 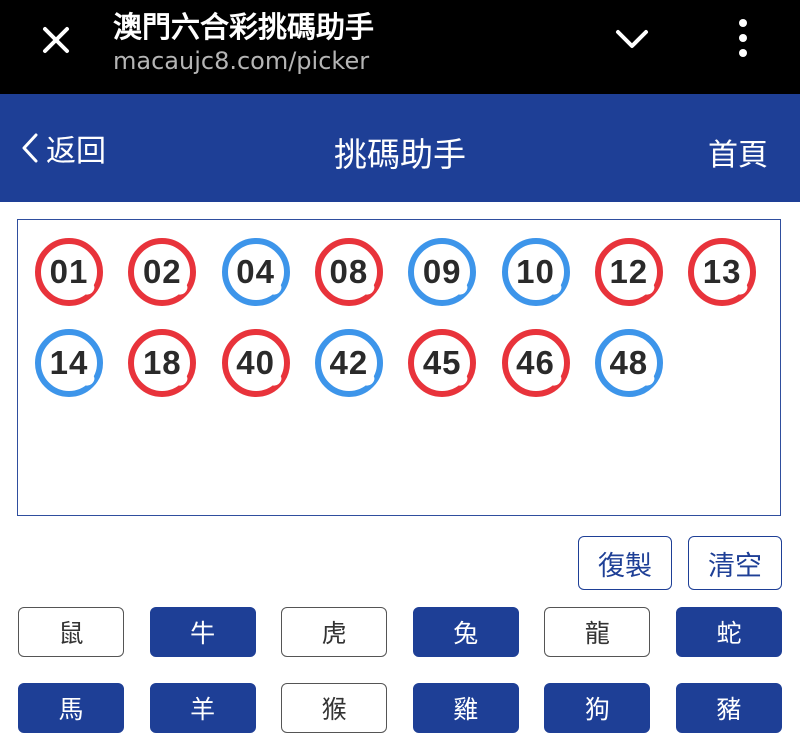 What do you see at coordinates (597, 632) in the screenshot?
I see `zodiac-button: 龍` at bounding box center [597, 632].